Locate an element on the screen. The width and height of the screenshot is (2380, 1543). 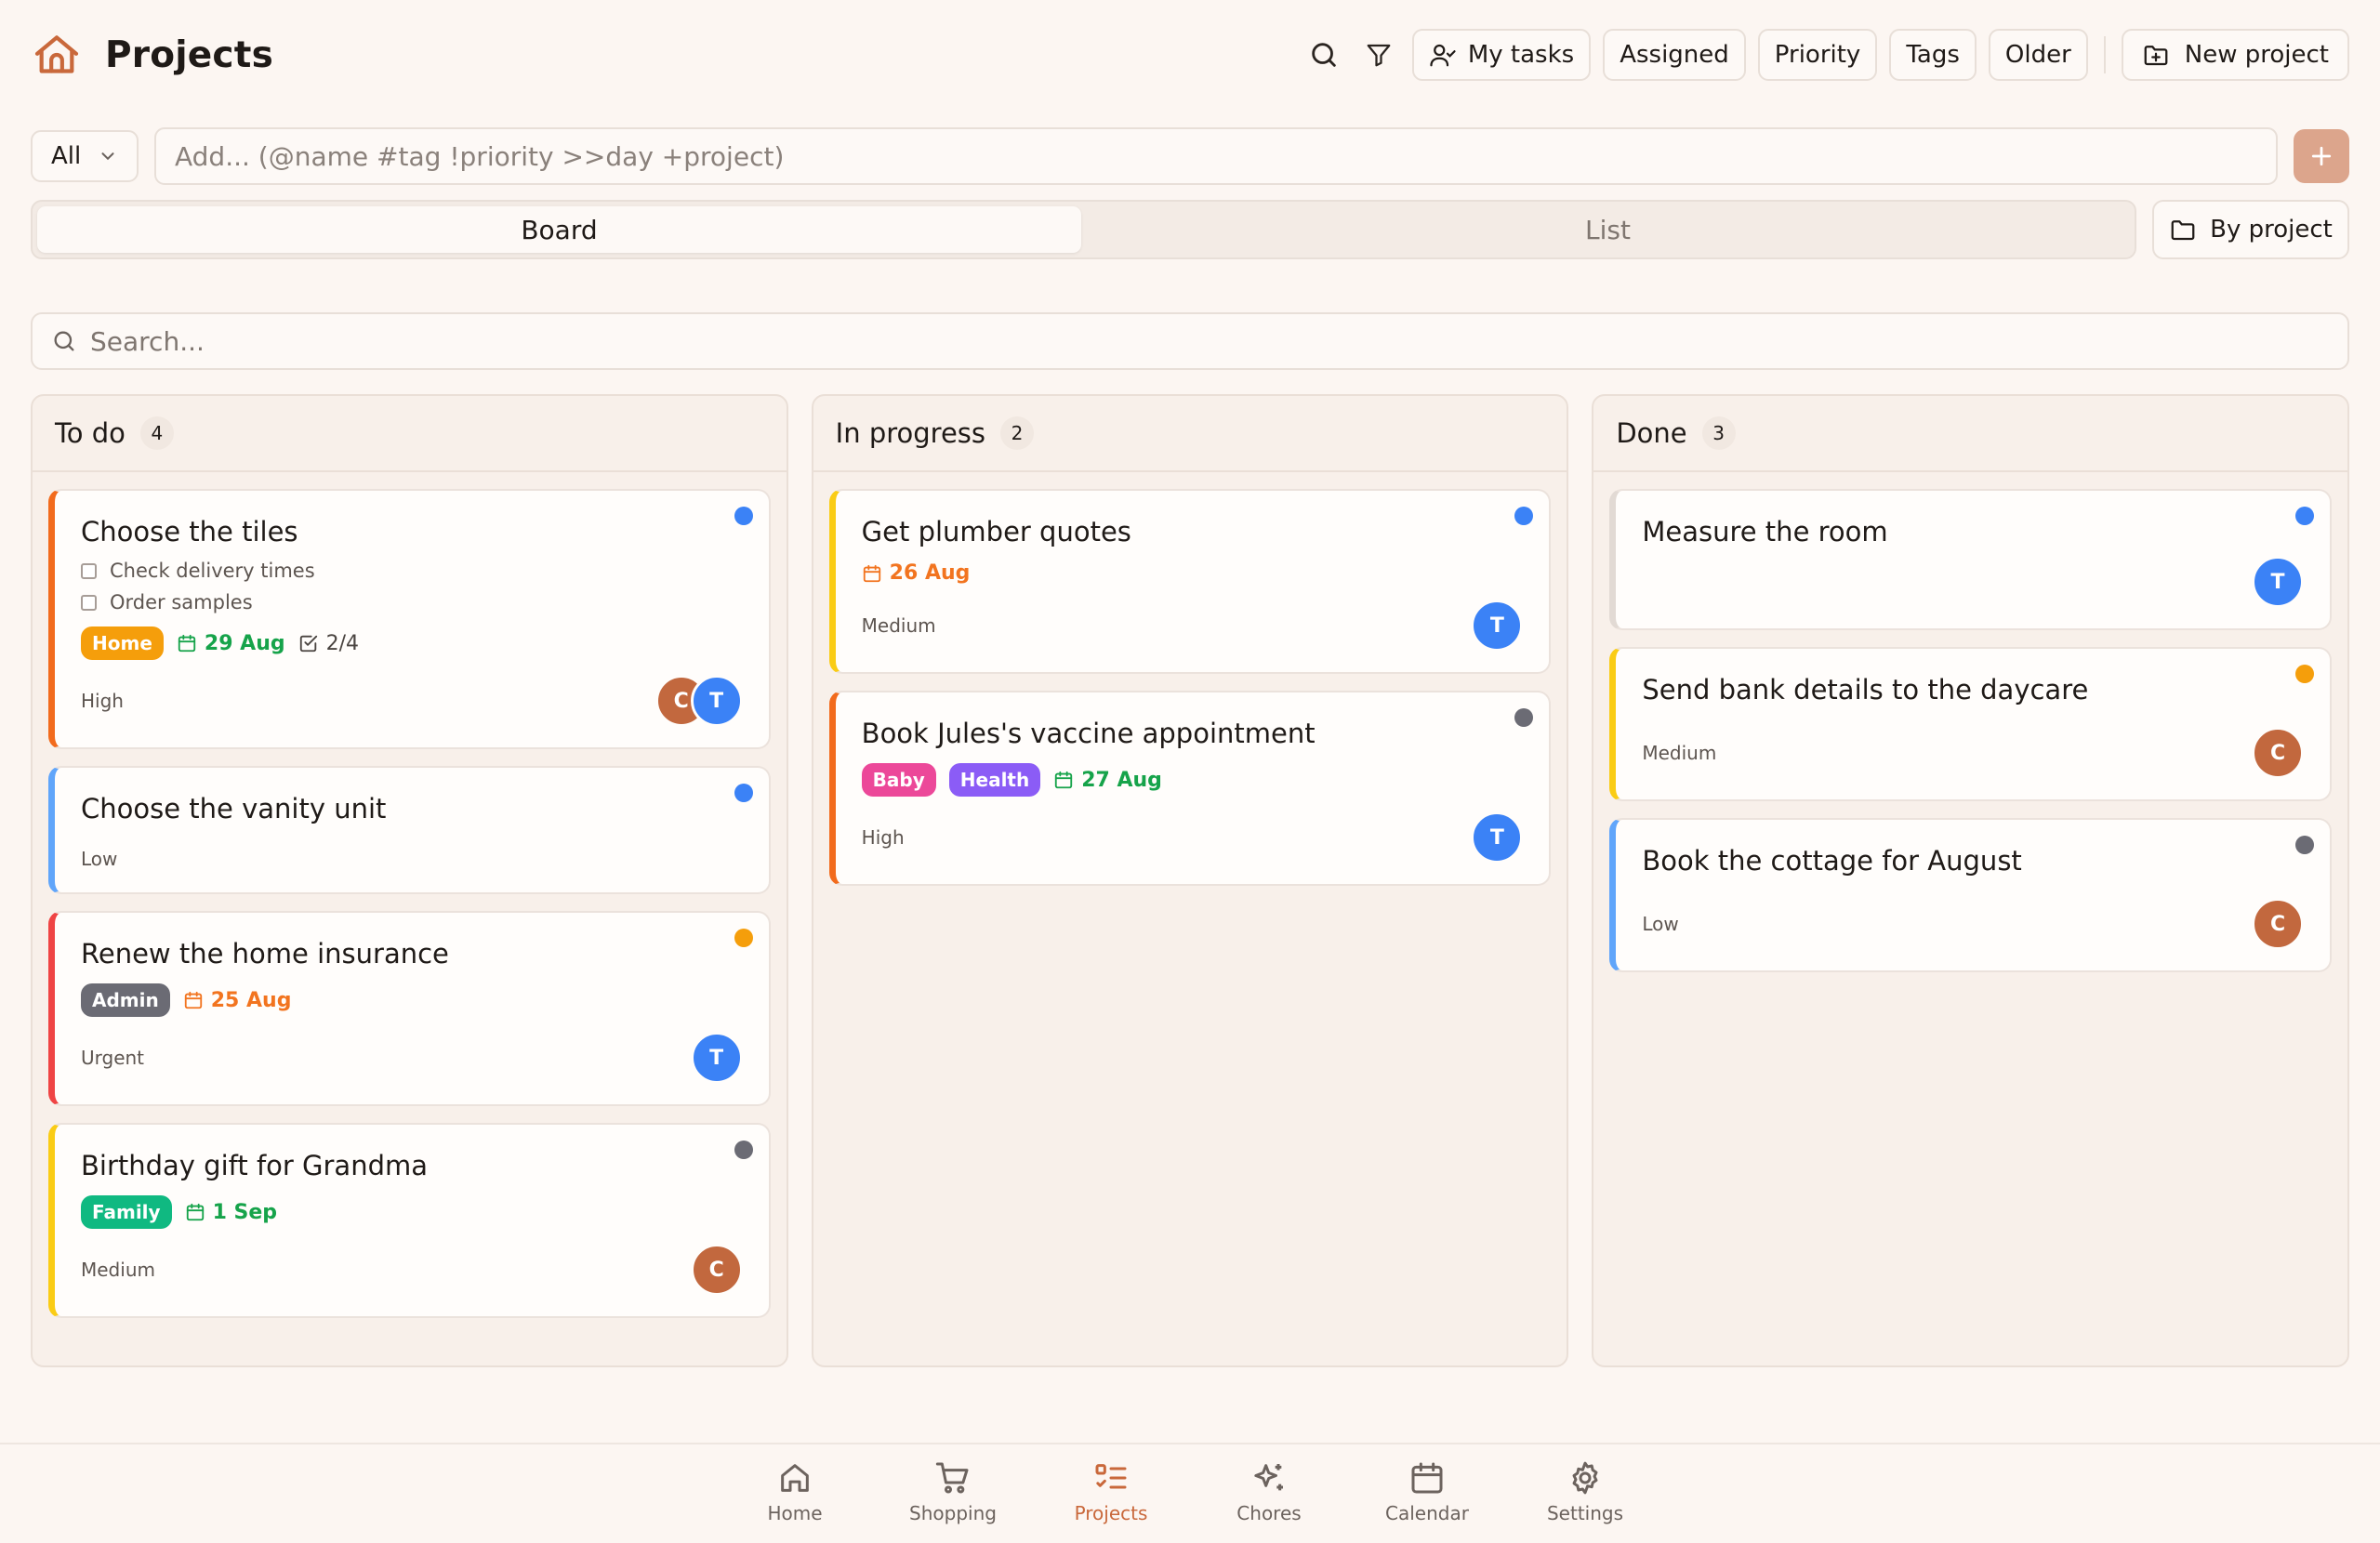
assignee-avatars: CT is located at coordinates (698, 701).